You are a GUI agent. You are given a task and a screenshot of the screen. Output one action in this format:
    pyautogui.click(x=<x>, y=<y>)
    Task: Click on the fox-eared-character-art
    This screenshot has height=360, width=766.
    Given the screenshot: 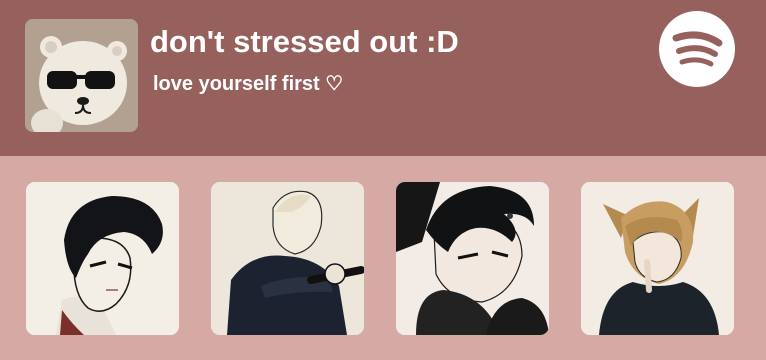 What is the action you would take?
    pyautogui.click(x=657, y=258)
    